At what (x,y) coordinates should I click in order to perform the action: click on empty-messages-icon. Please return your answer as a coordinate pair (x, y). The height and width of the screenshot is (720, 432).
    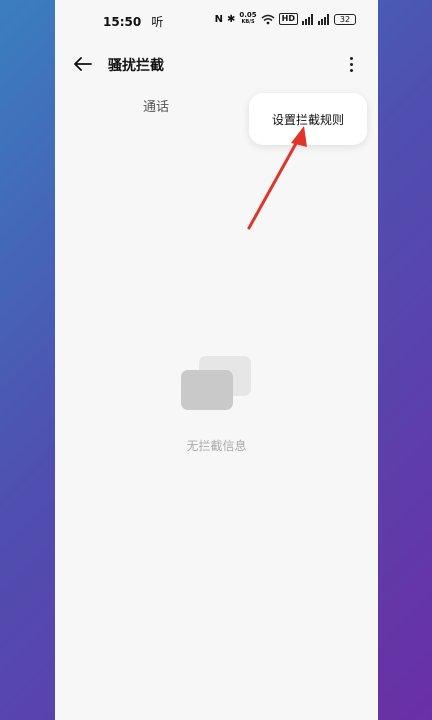
    Looking at the image, I should click on (216, 383).